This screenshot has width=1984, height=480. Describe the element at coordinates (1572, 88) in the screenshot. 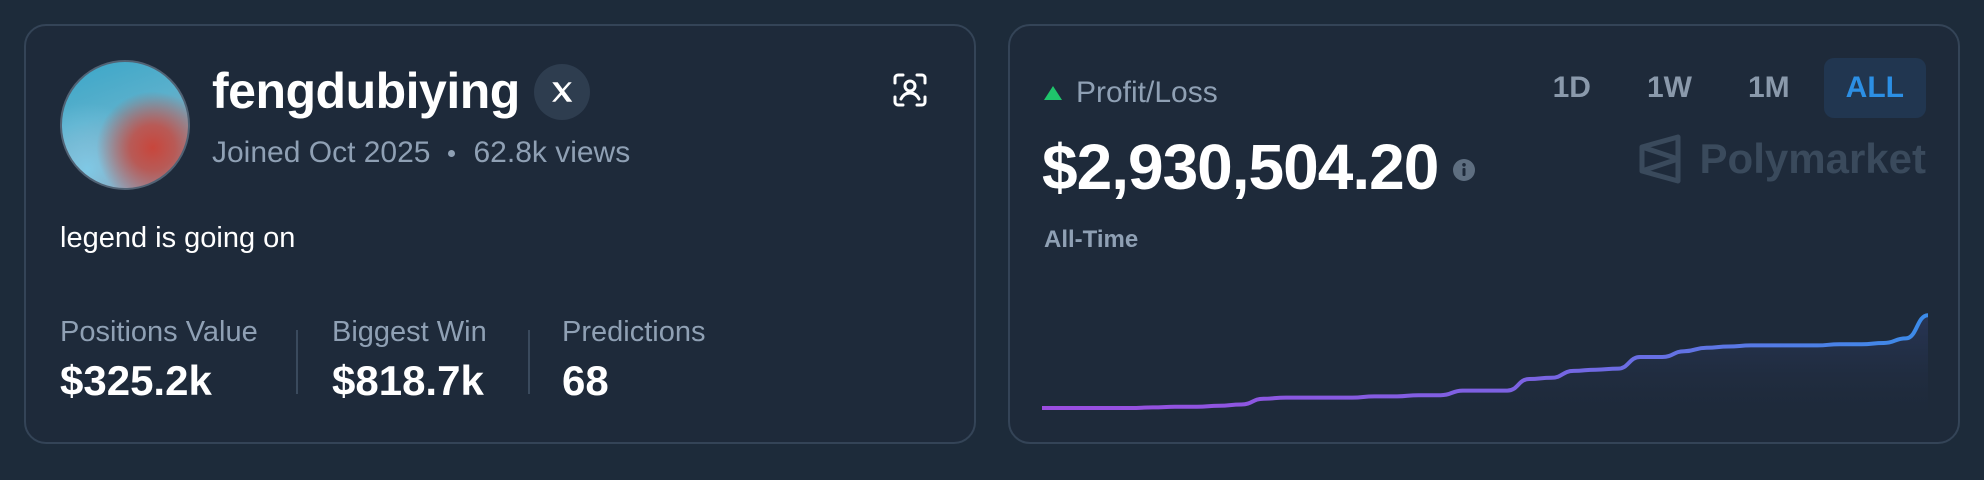

I see `tab-1d: 1D` at that location.